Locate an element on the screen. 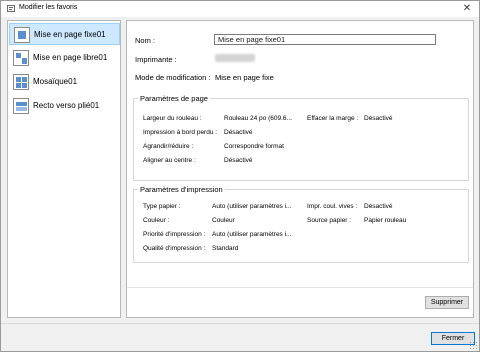  color-value: Couleur is located at coordinates (223, 220).